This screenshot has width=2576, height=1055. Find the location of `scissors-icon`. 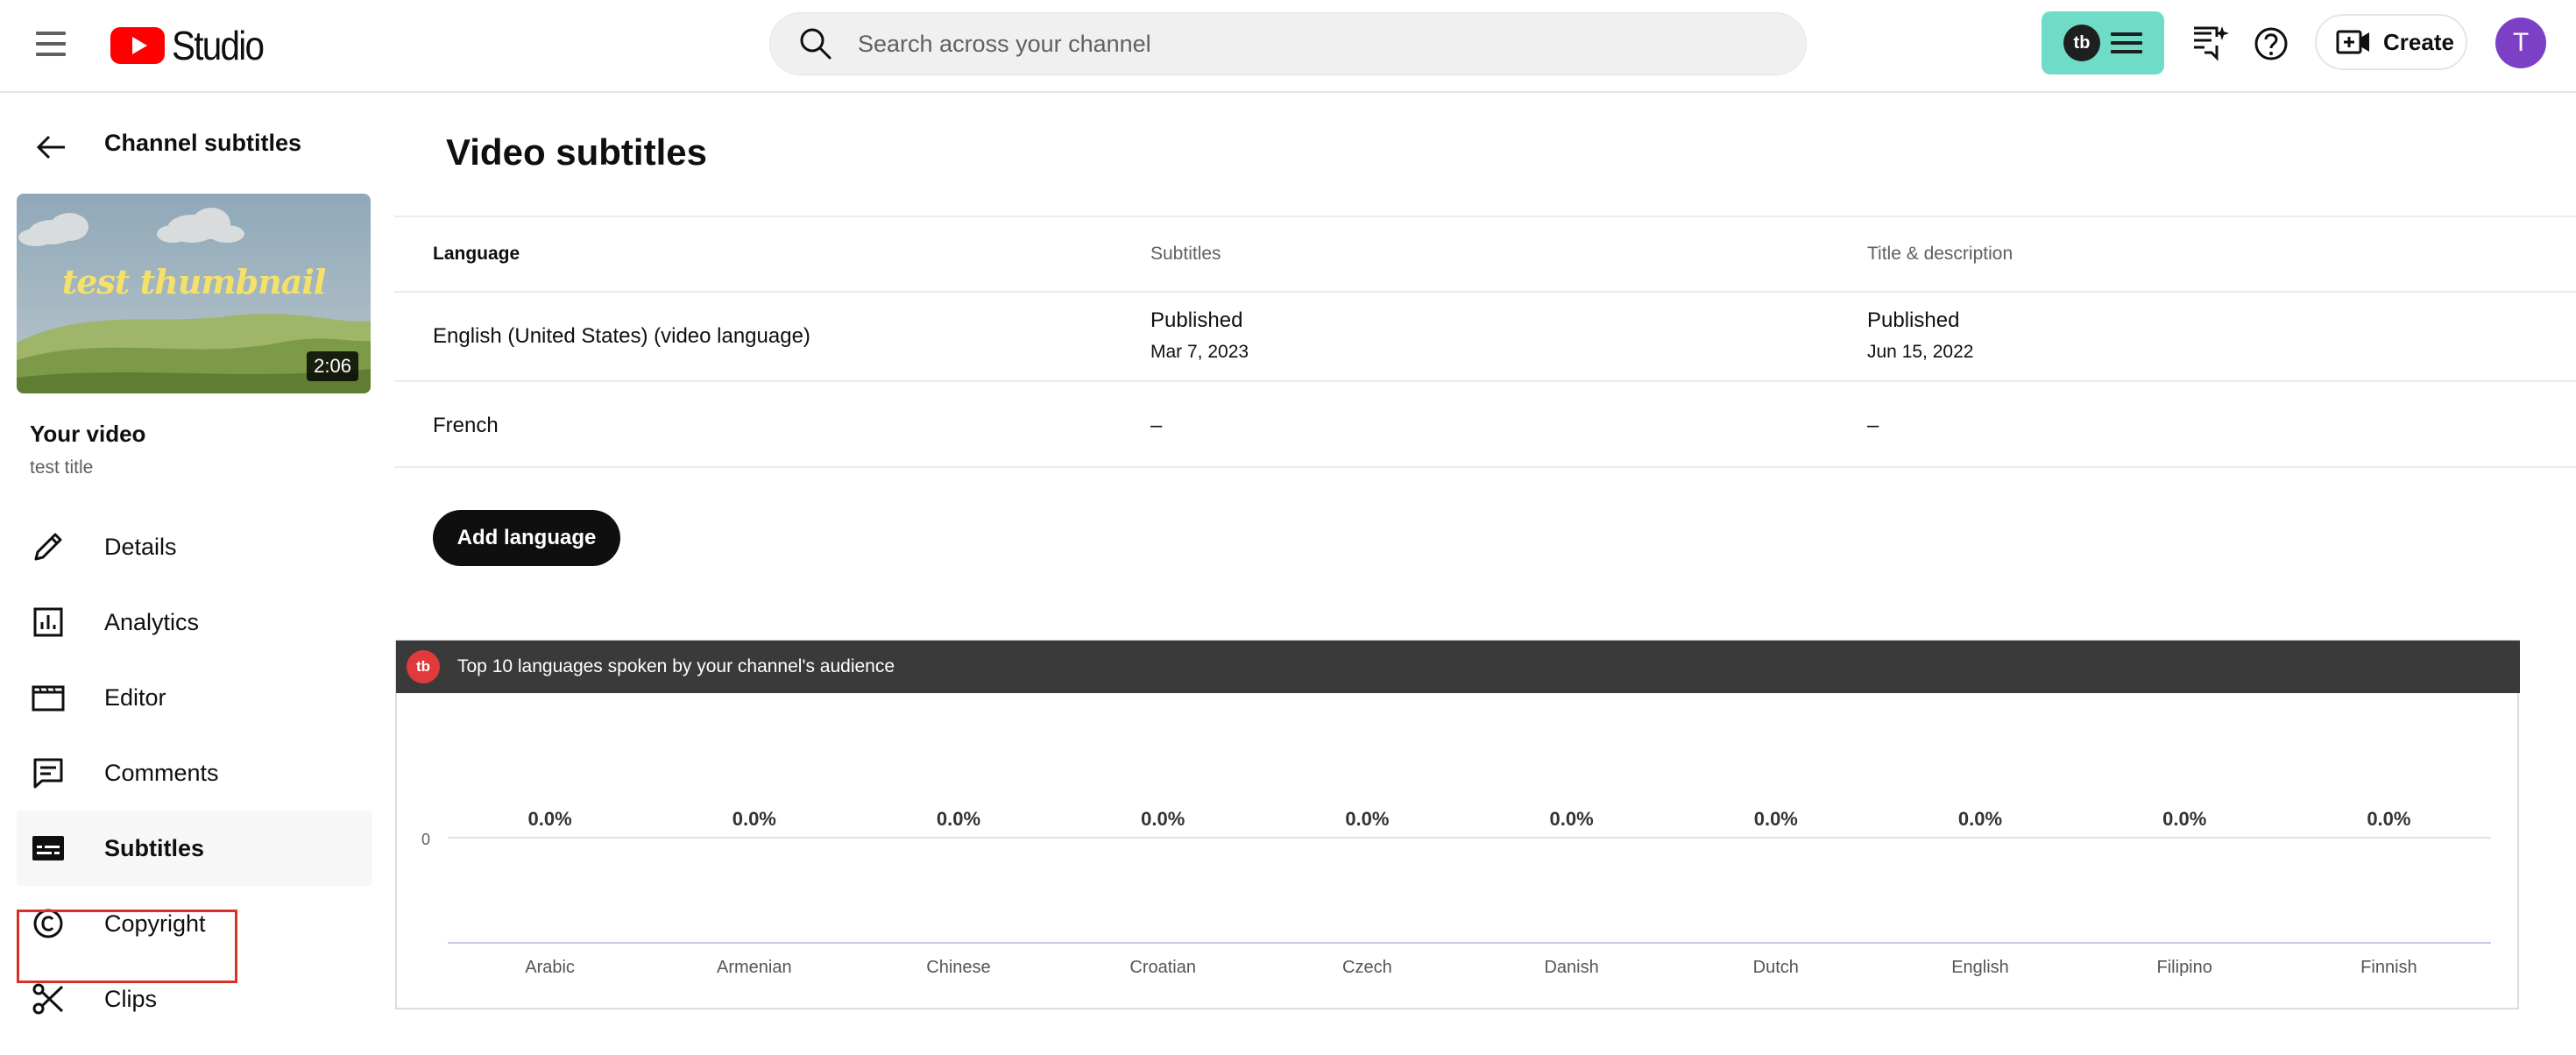

scissors-icon is located at coordinates (48, 999).